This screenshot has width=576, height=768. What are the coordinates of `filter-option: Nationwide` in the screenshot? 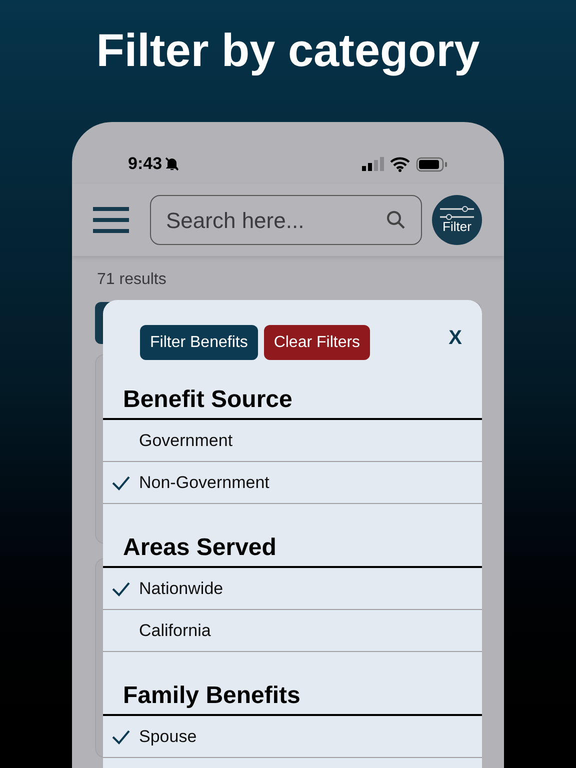 It's located at (292, 589).